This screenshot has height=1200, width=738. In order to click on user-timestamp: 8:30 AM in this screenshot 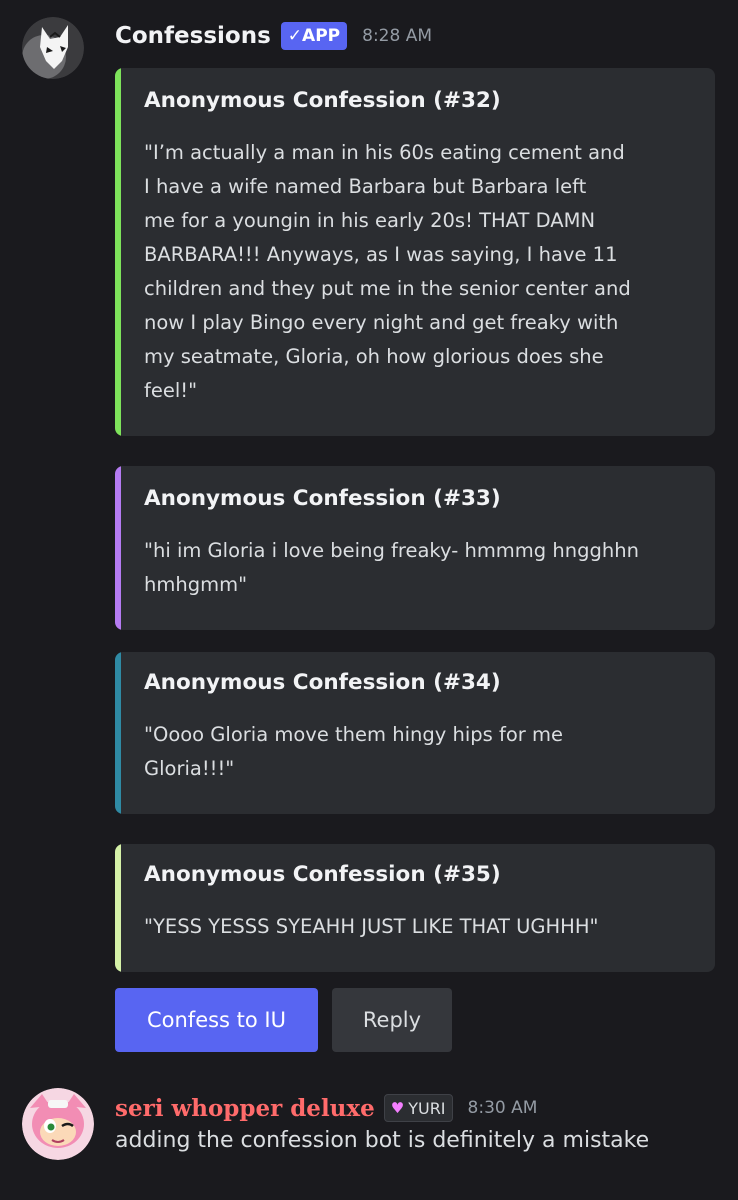, I will do `click(503, 1108)`.